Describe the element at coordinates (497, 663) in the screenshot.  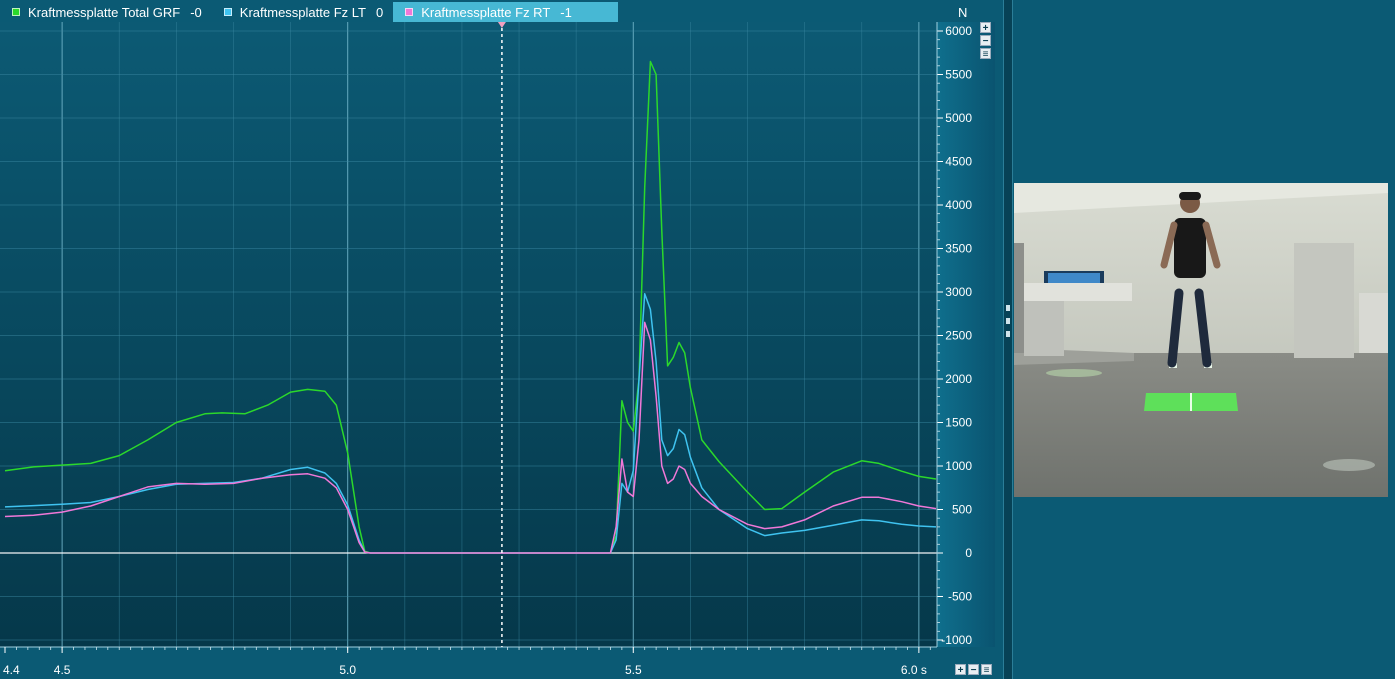
I see `x-axis-strip` at that location.